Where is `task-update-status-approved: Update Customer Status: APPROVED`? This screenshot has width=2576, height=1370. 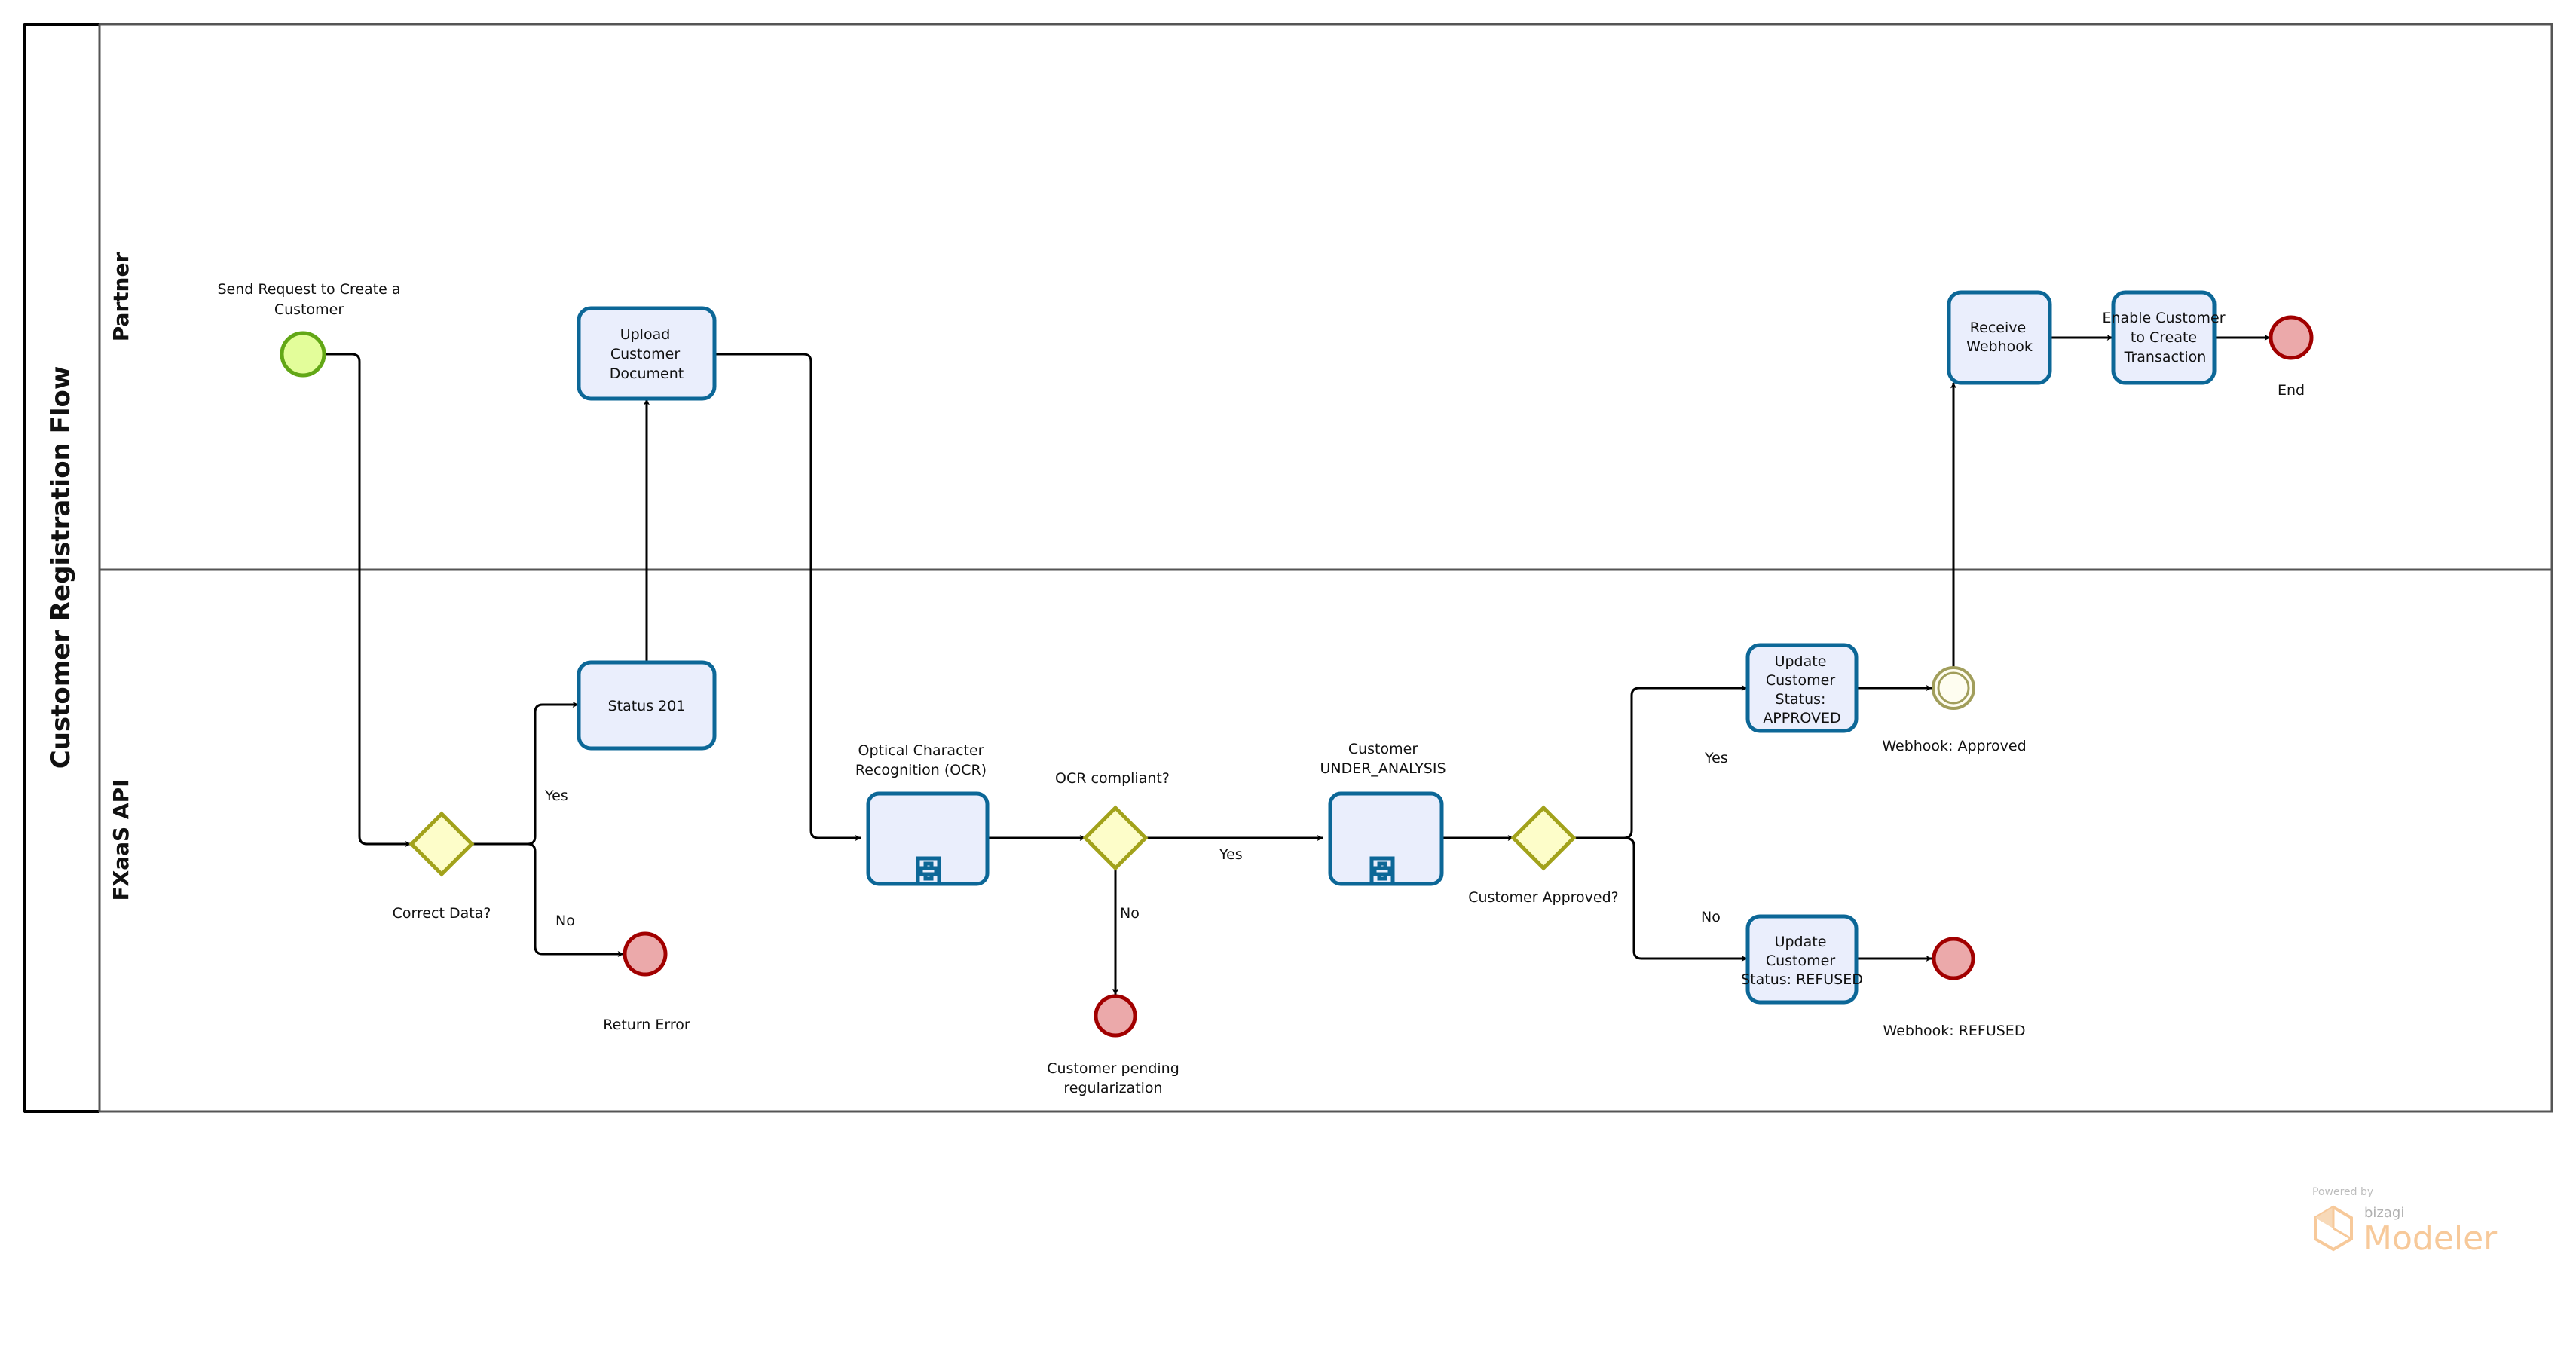 task-update-status-approved: Update Customer Status: APPROVED is located at coordinates (1802, 688).